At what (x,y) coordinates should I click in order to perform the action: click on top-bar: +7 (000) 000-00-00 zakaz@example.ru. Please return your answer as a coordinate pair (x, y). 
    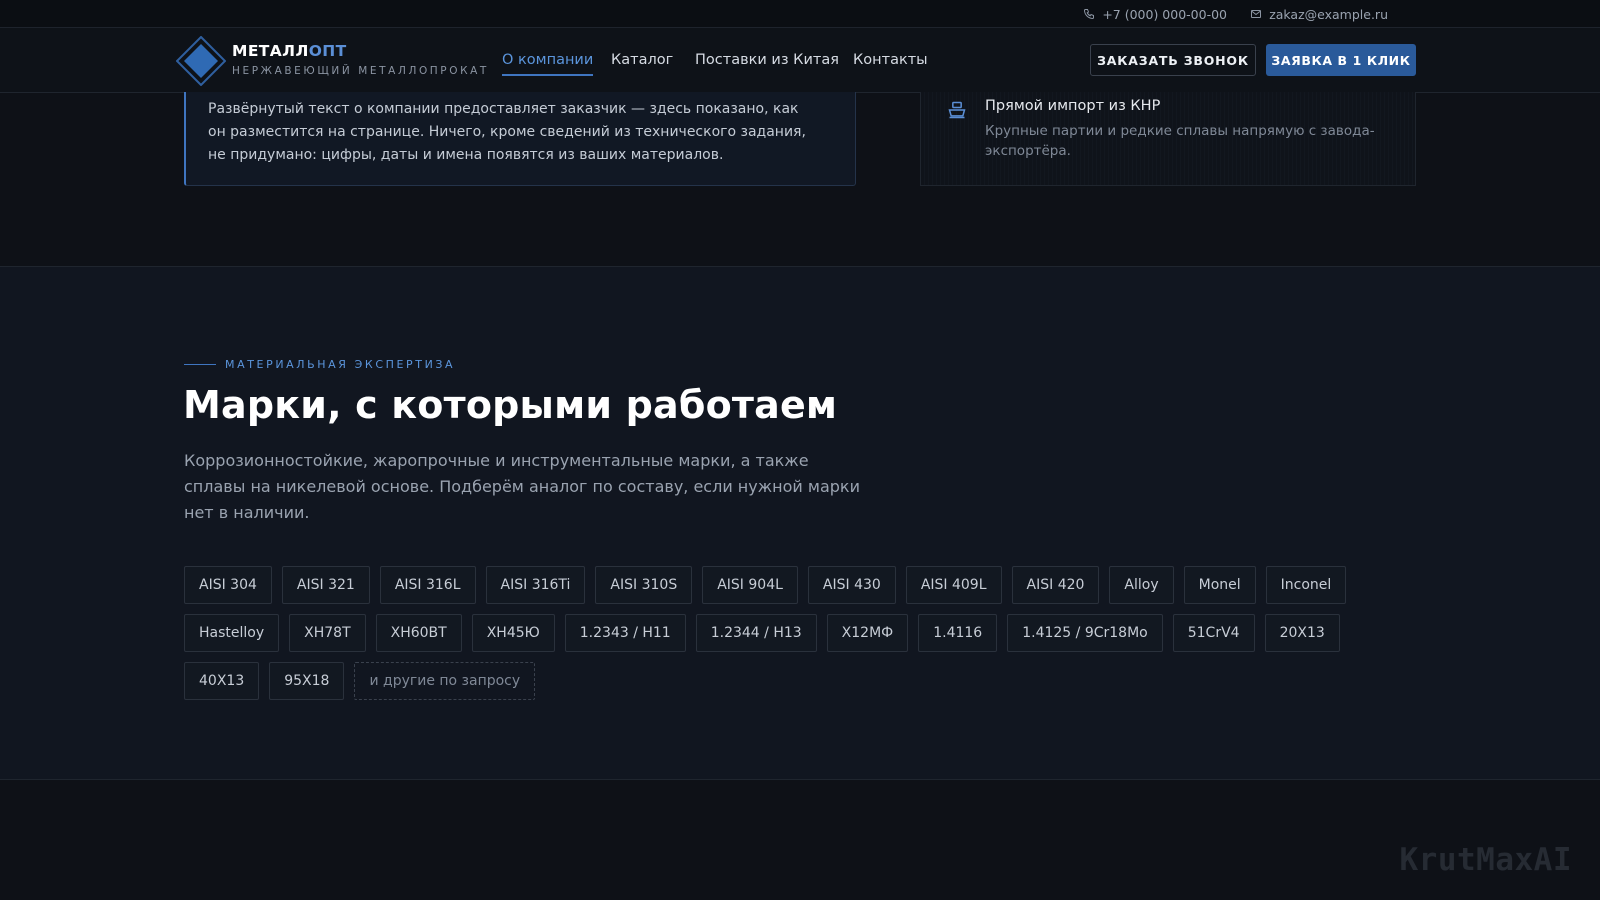
    Looking at the image, I should click on (800, 14).